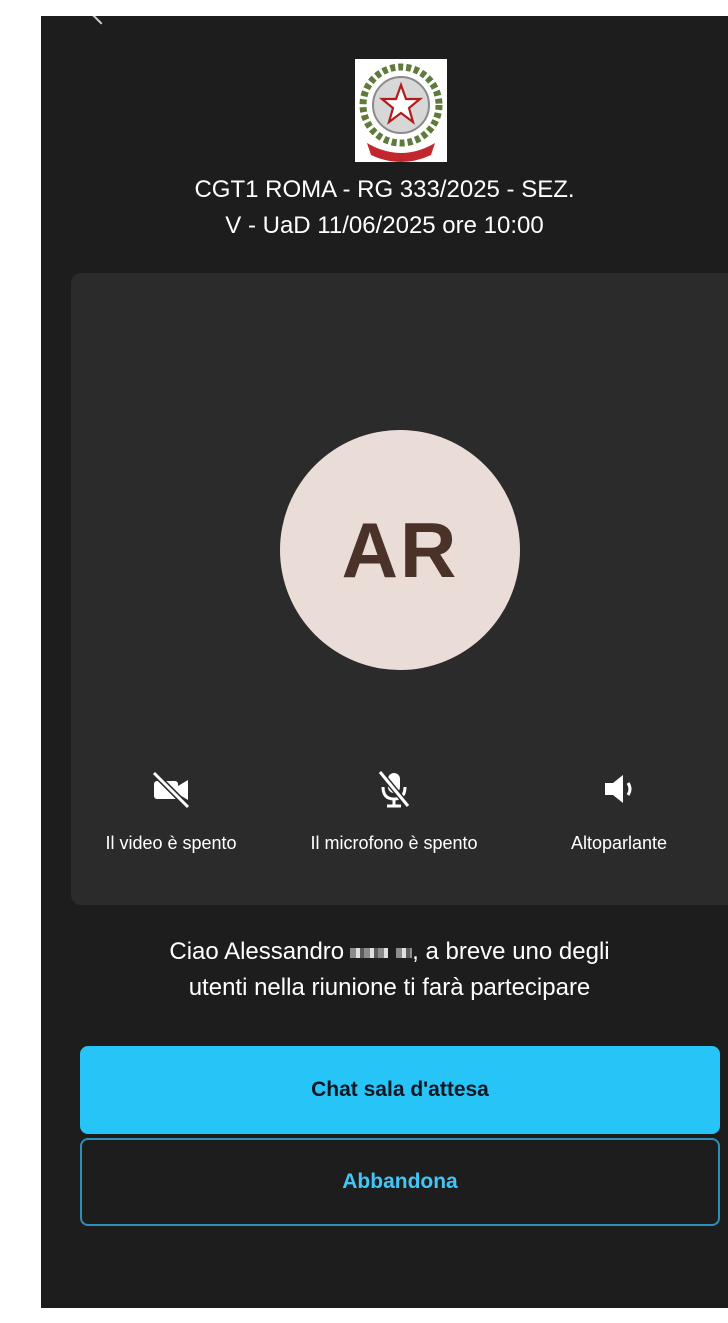 The width and height of the screenshot is (728, 1323). What do you see at coordinates (389, 952) in the screenshot?
I see `lobby-message-line1: Ciao Alessandro , a breve uno degli` at bounding box center [389, 952].